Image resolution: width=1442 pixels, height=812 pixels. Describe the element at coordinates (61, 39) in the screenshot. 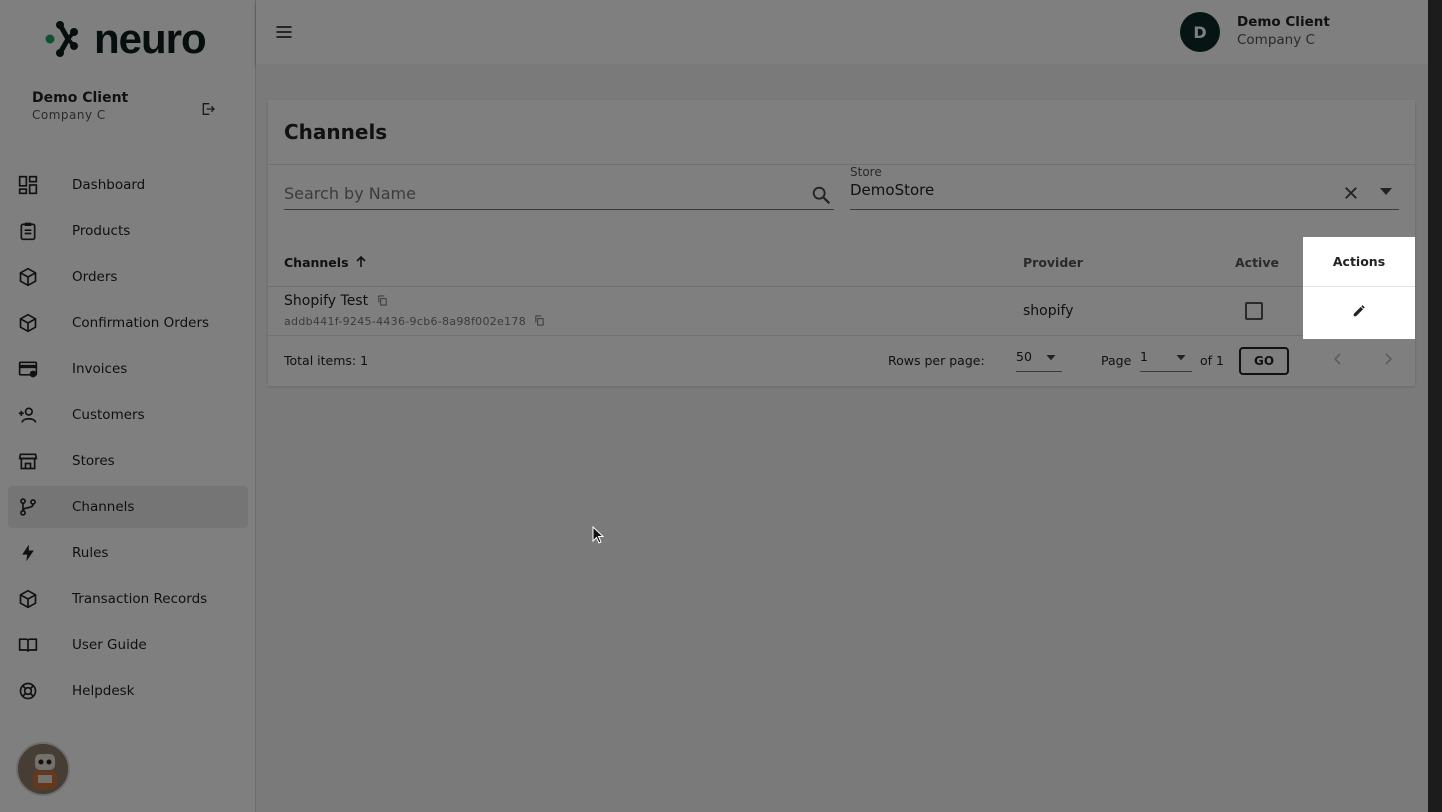

I see `logo-mark-icon` at that location.